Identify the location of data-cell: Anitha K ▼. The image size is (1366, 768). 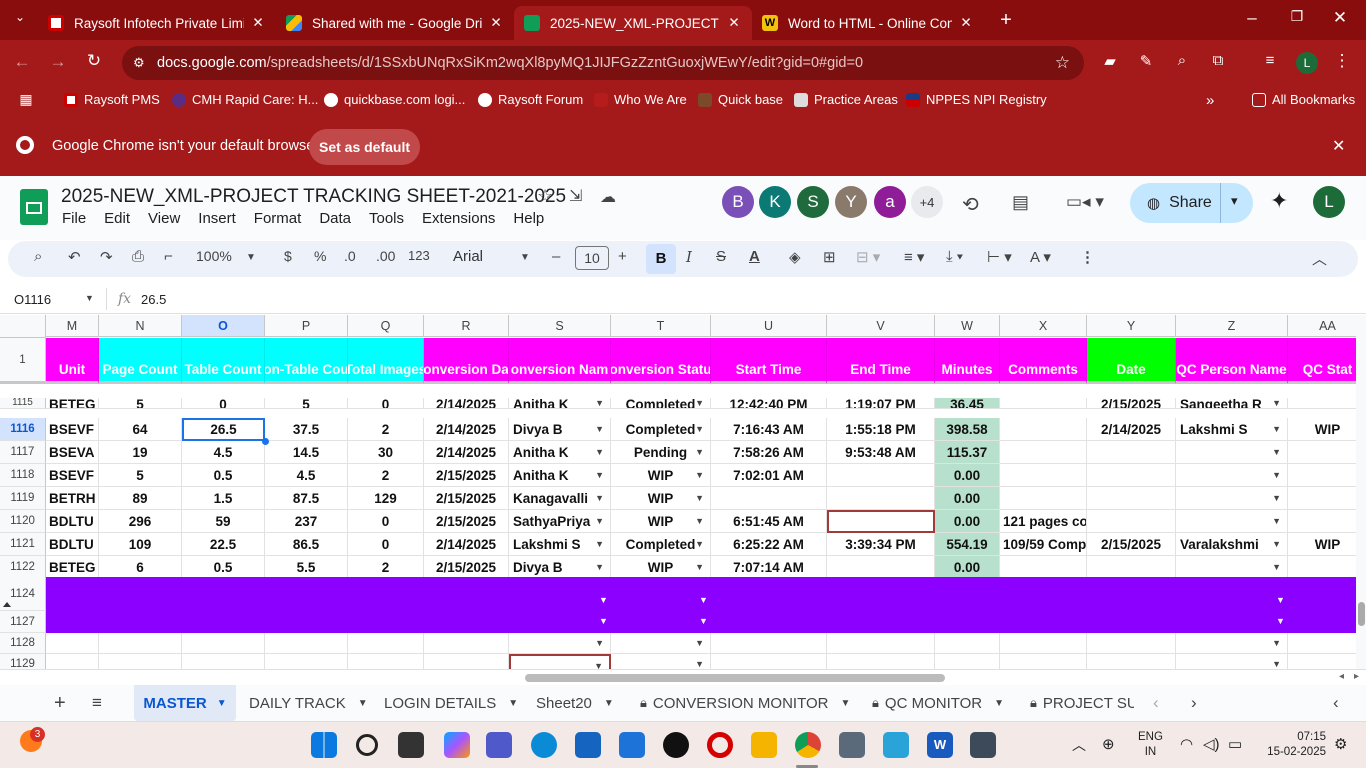
(560, 403).